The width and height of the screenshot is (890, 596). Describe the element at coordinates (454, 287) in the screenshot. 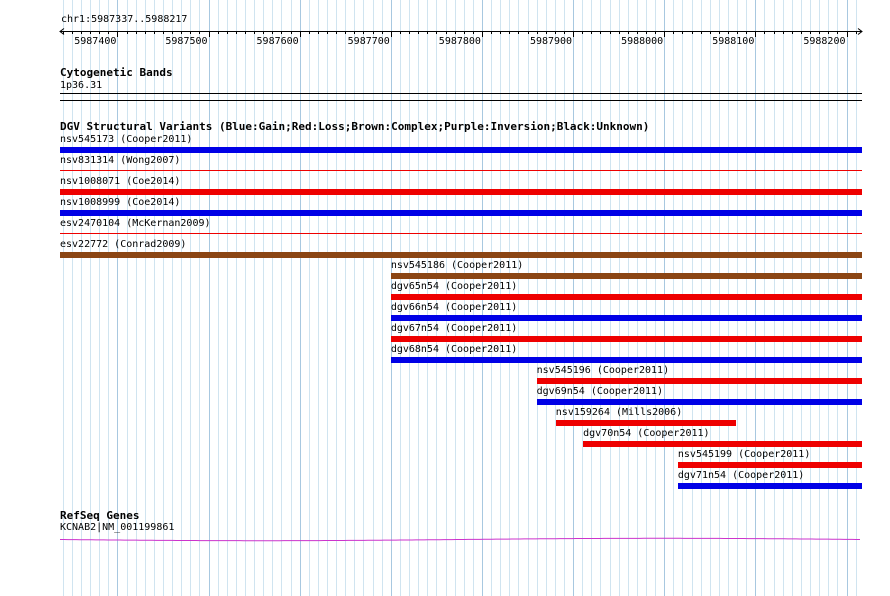

I see `variant-label: dgv65n54 (Cooper2011)` at that location.